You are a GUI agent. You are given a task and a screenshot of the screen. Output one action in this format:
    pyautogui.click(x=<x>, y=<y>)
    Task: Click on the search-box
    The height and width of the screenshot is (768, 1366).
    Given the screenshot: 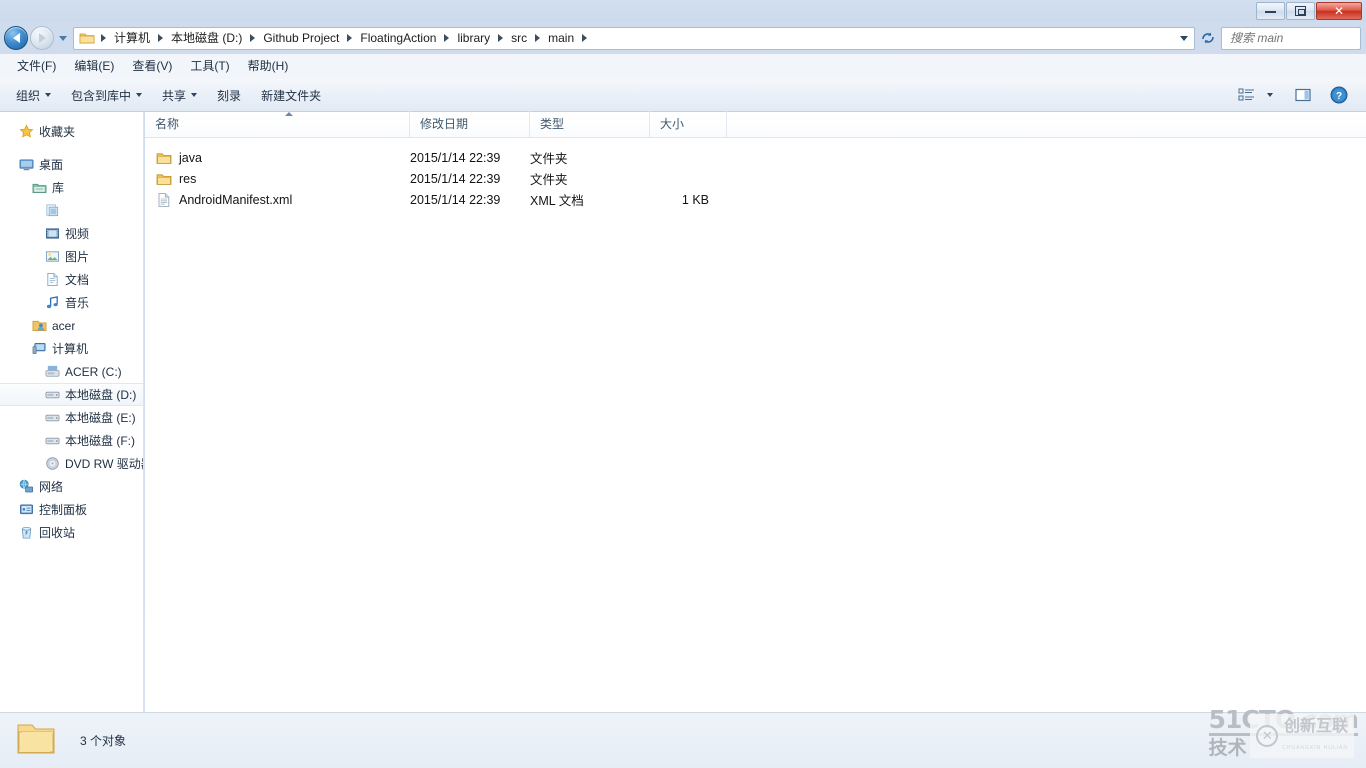 What is the action you would take?
    pyautogui.click(x=1293, y=38)
    